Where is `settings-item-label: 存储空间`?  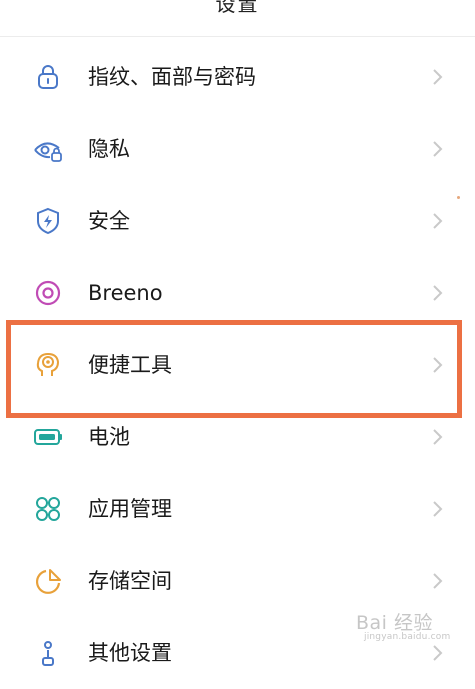 settings-item-label: 存储空间 is located at coordinates (130, 581).